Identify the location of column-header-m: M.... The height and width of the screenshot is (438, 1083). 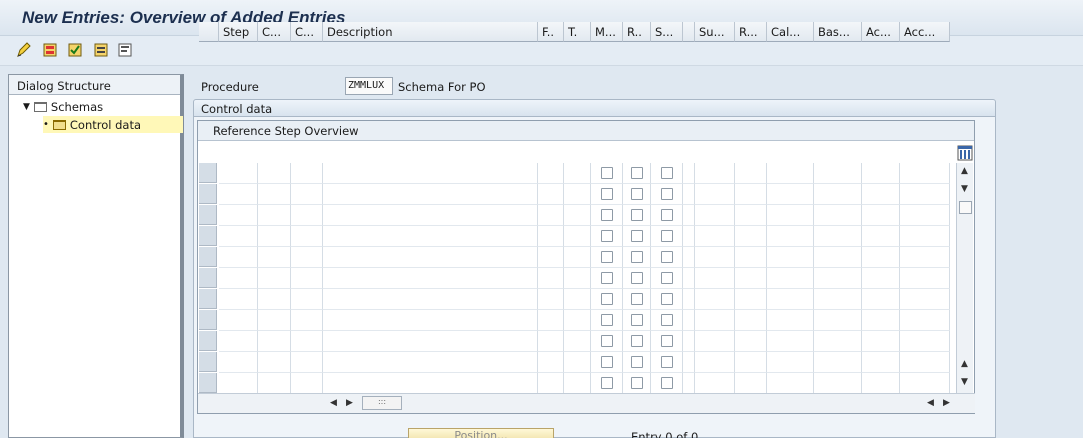
(607, 32).